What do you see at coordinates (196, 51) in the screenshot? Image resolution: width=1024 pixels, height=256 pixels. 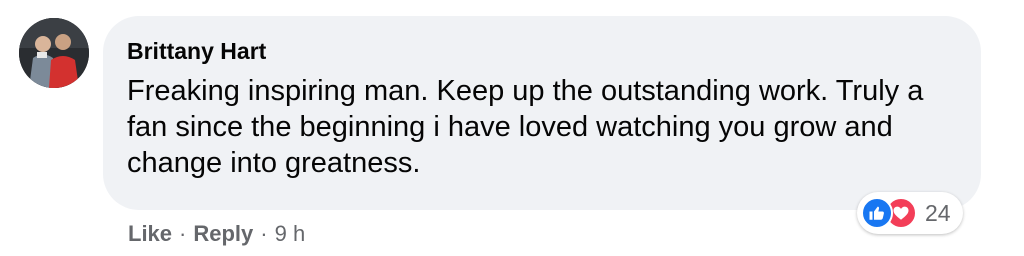 I see `author-name: Brittany Hart` at bounding box center [196, 51].